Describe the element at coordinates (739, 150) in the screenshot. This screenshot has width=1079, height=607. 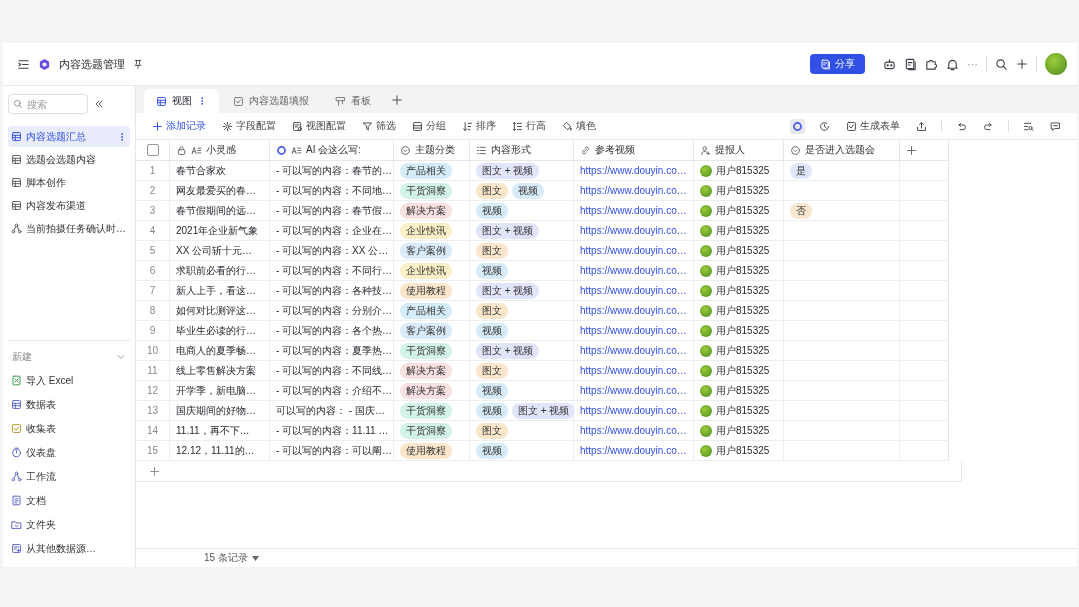
I see `column-header: 提报人` at that location.